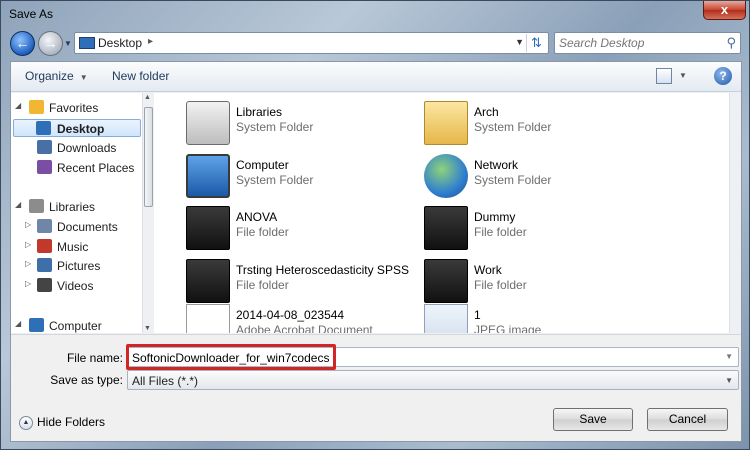 The image size is (750, 450). I want to click on file-item: Libraries System Folder, so click(301, 124).